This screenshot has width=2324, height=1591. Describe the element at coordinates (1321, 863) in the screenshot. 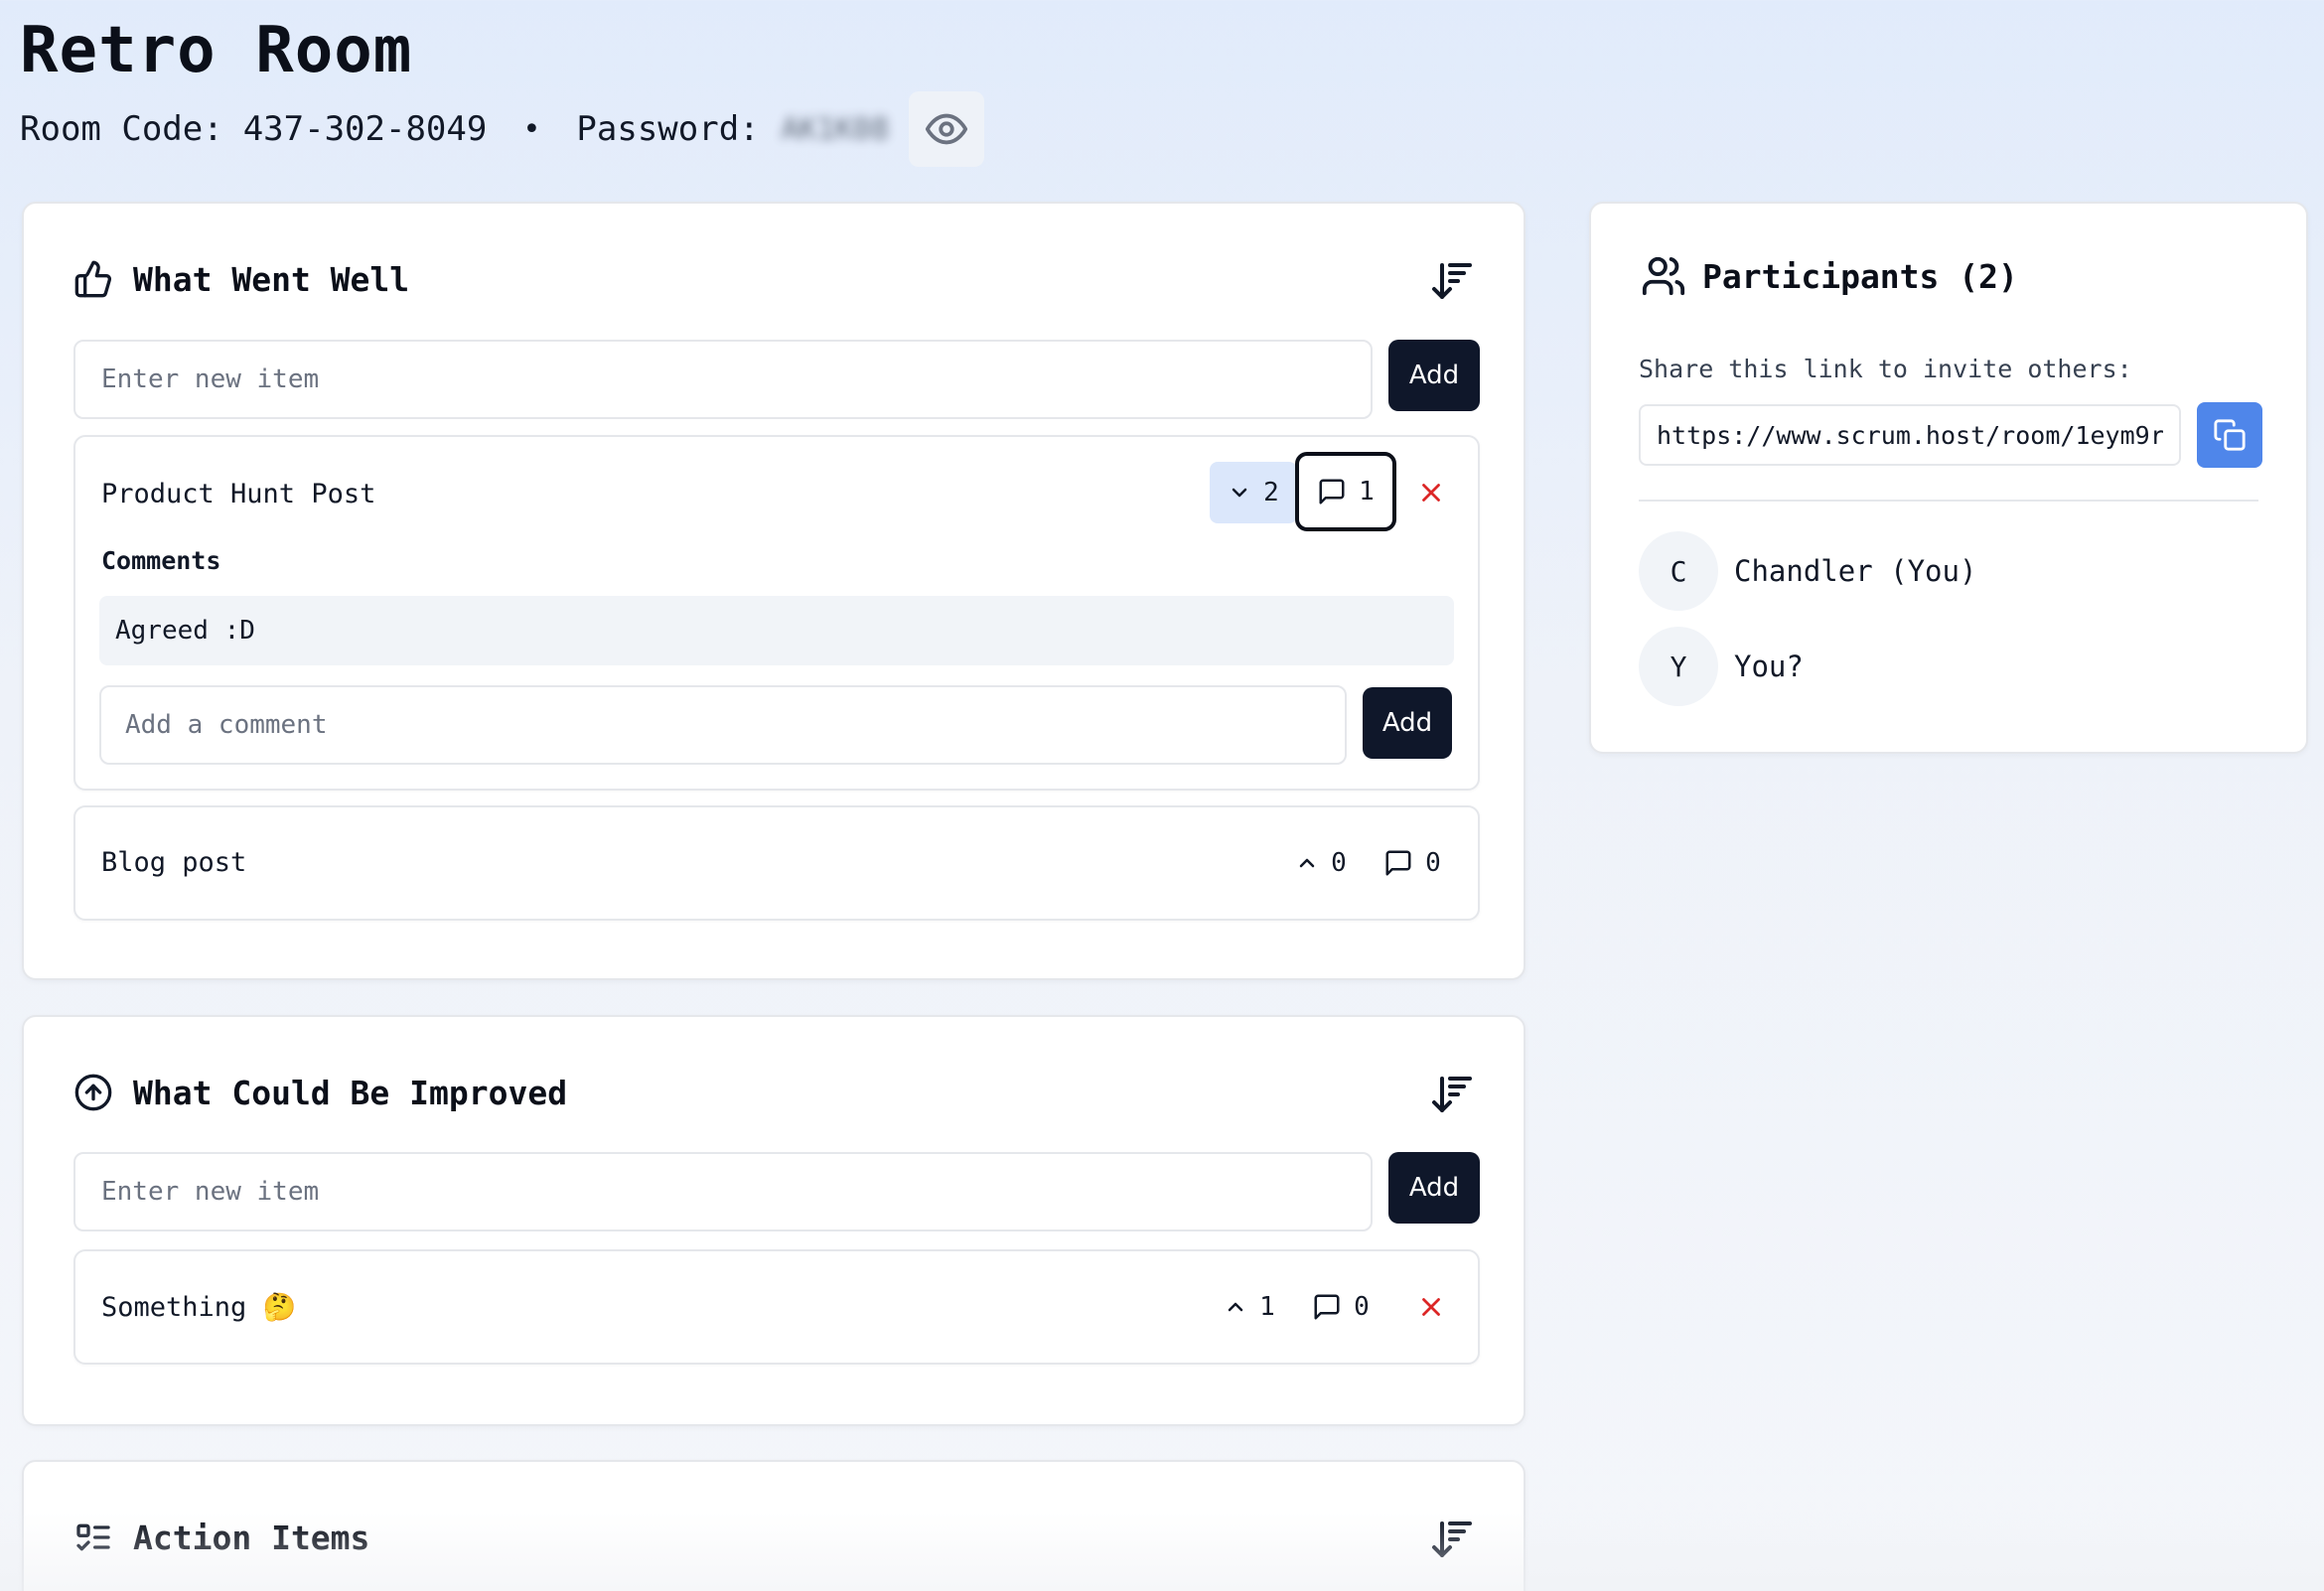

I see `vote-button: 0` at that location.